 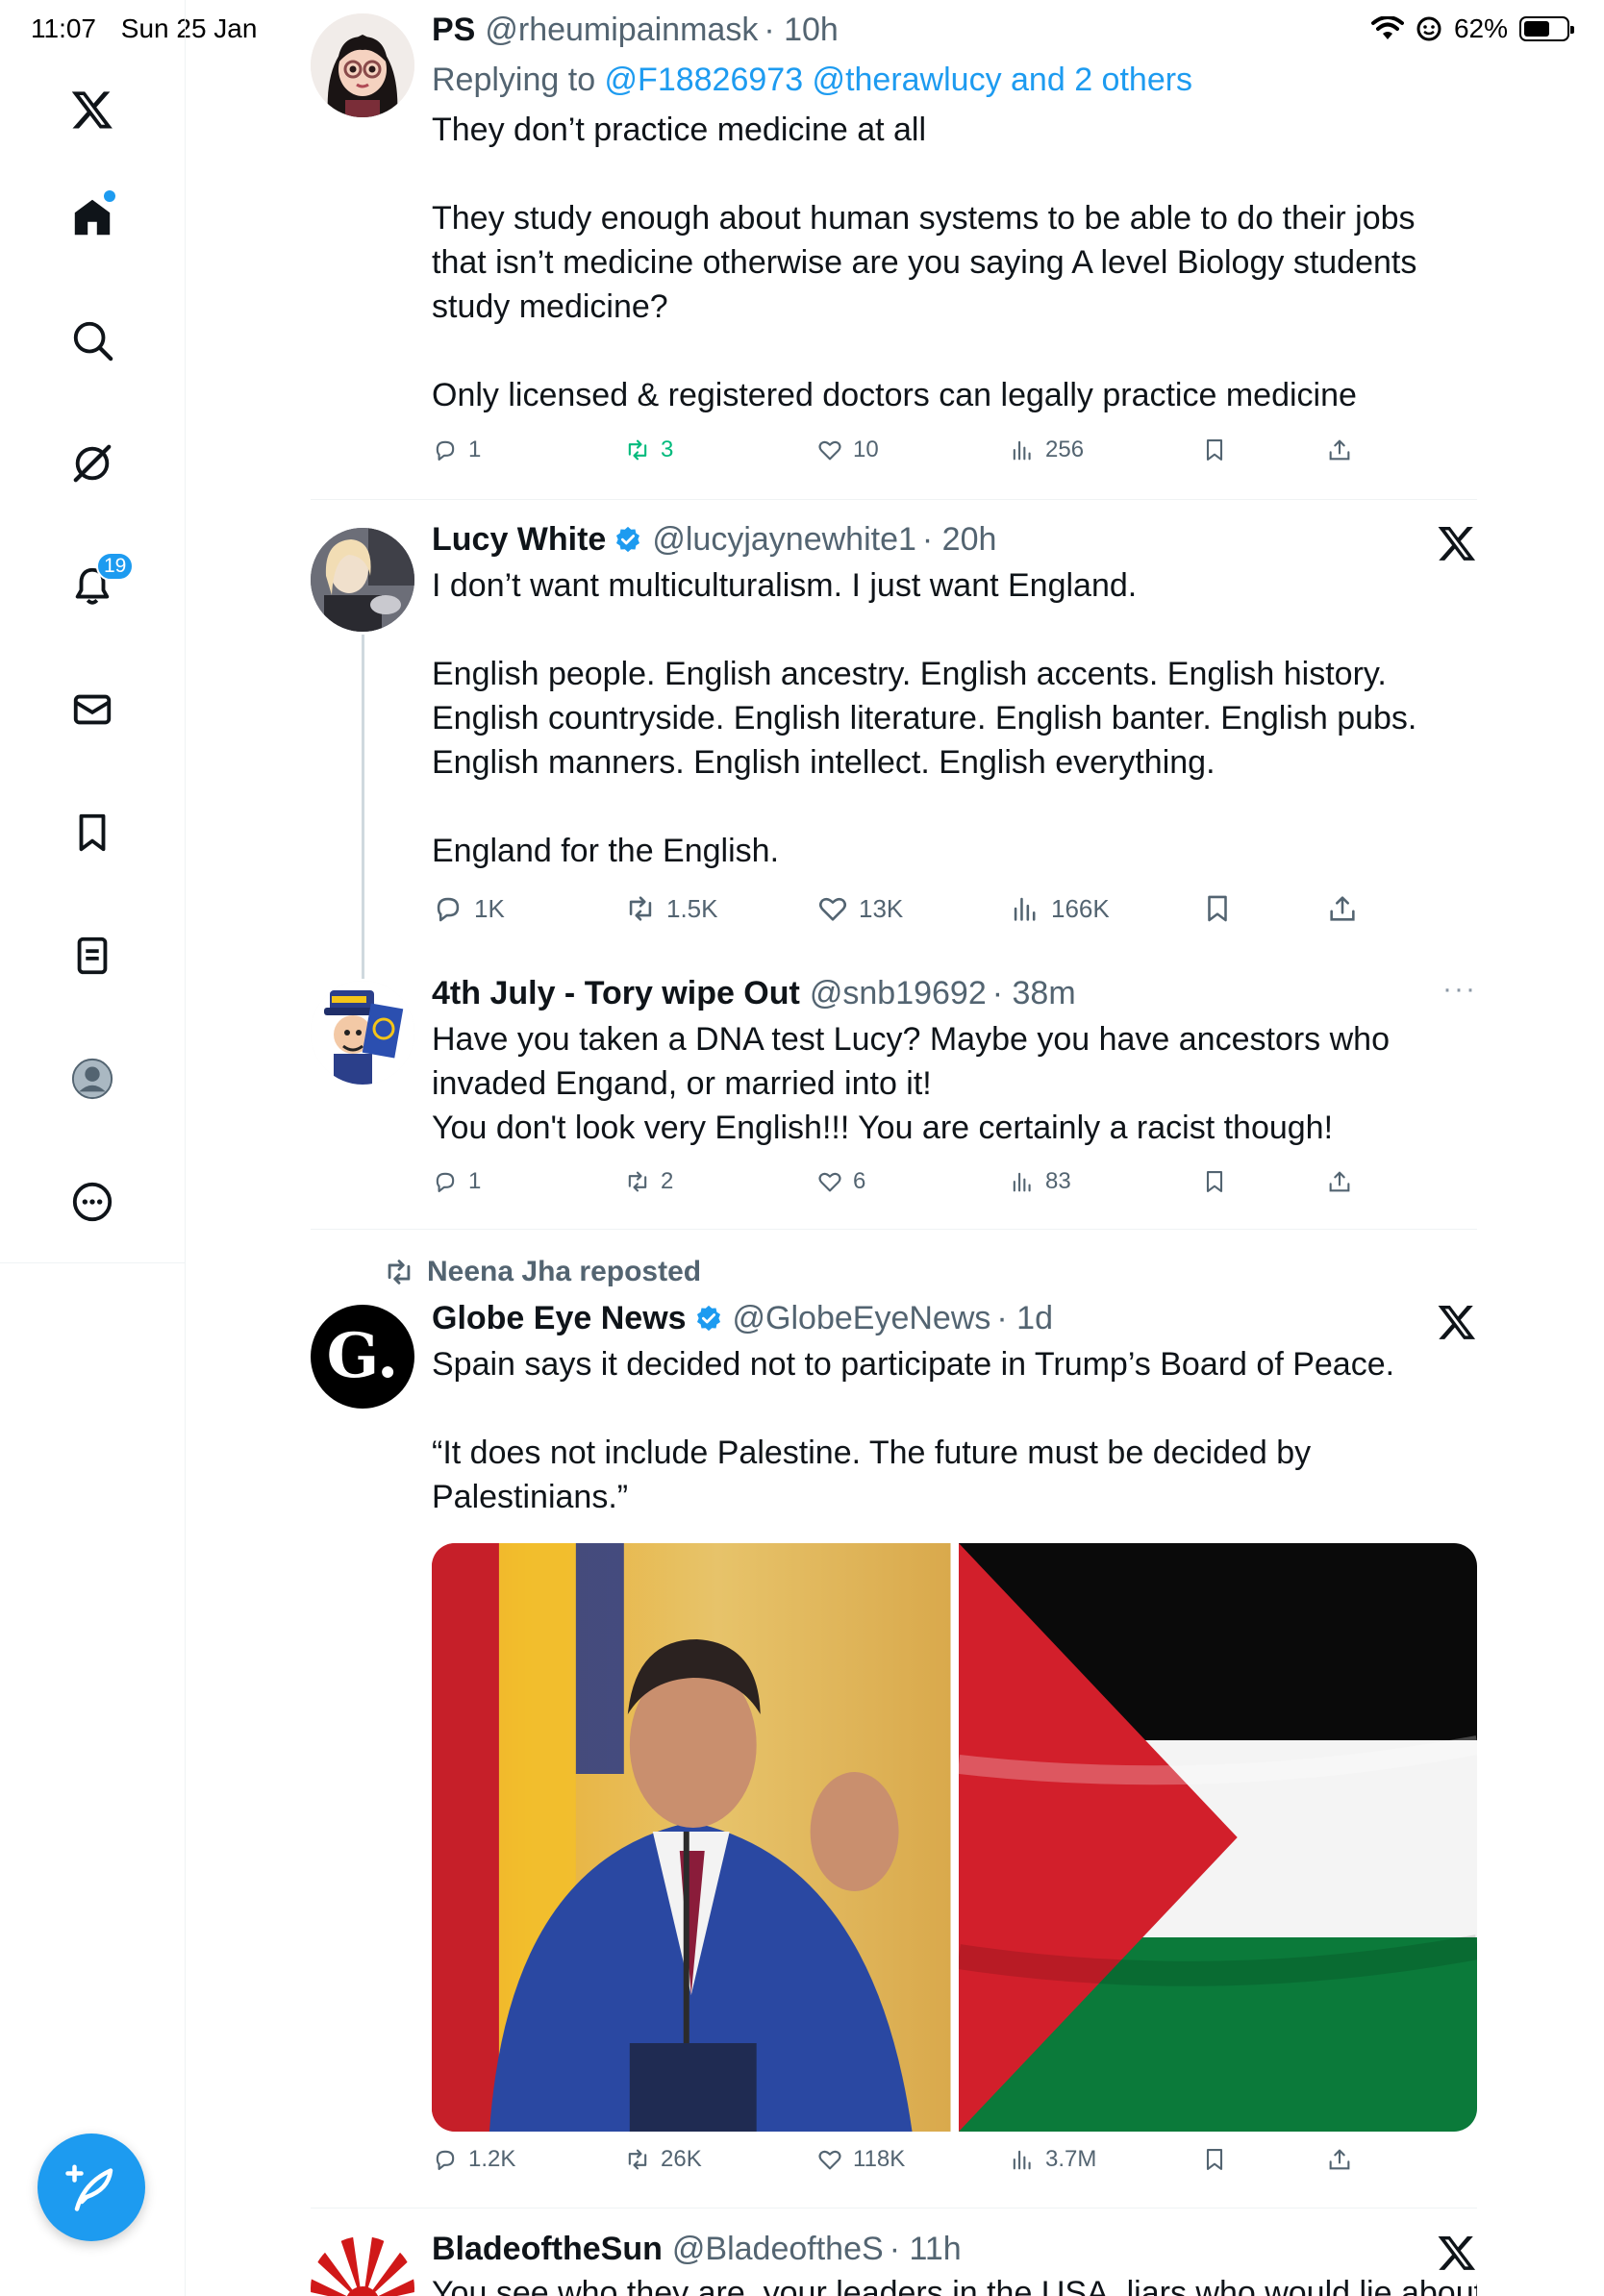 I want to click on tweet-actions: 1.2K 26K 118K 3.7M, so click(x=954, y=2165).